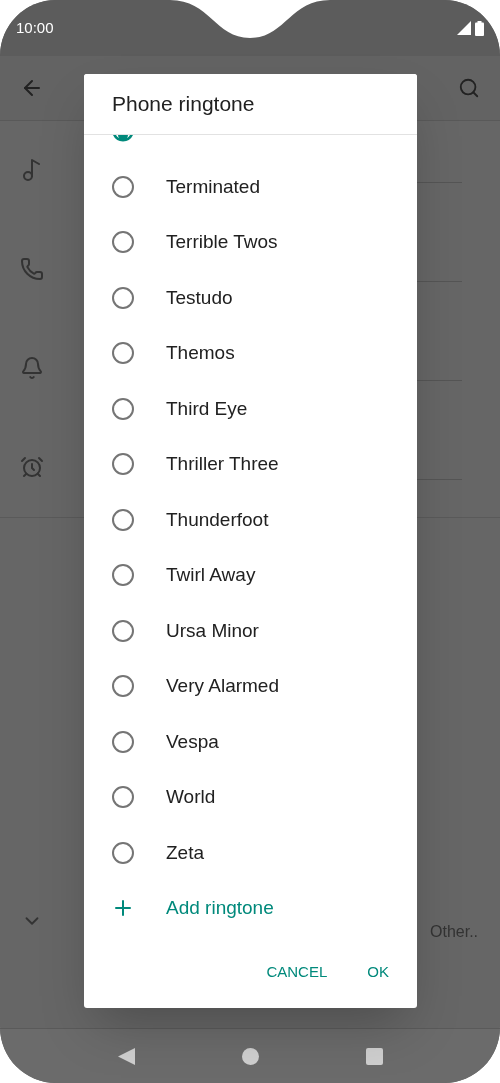  I want to click on bell-icon, so click(32, 368).